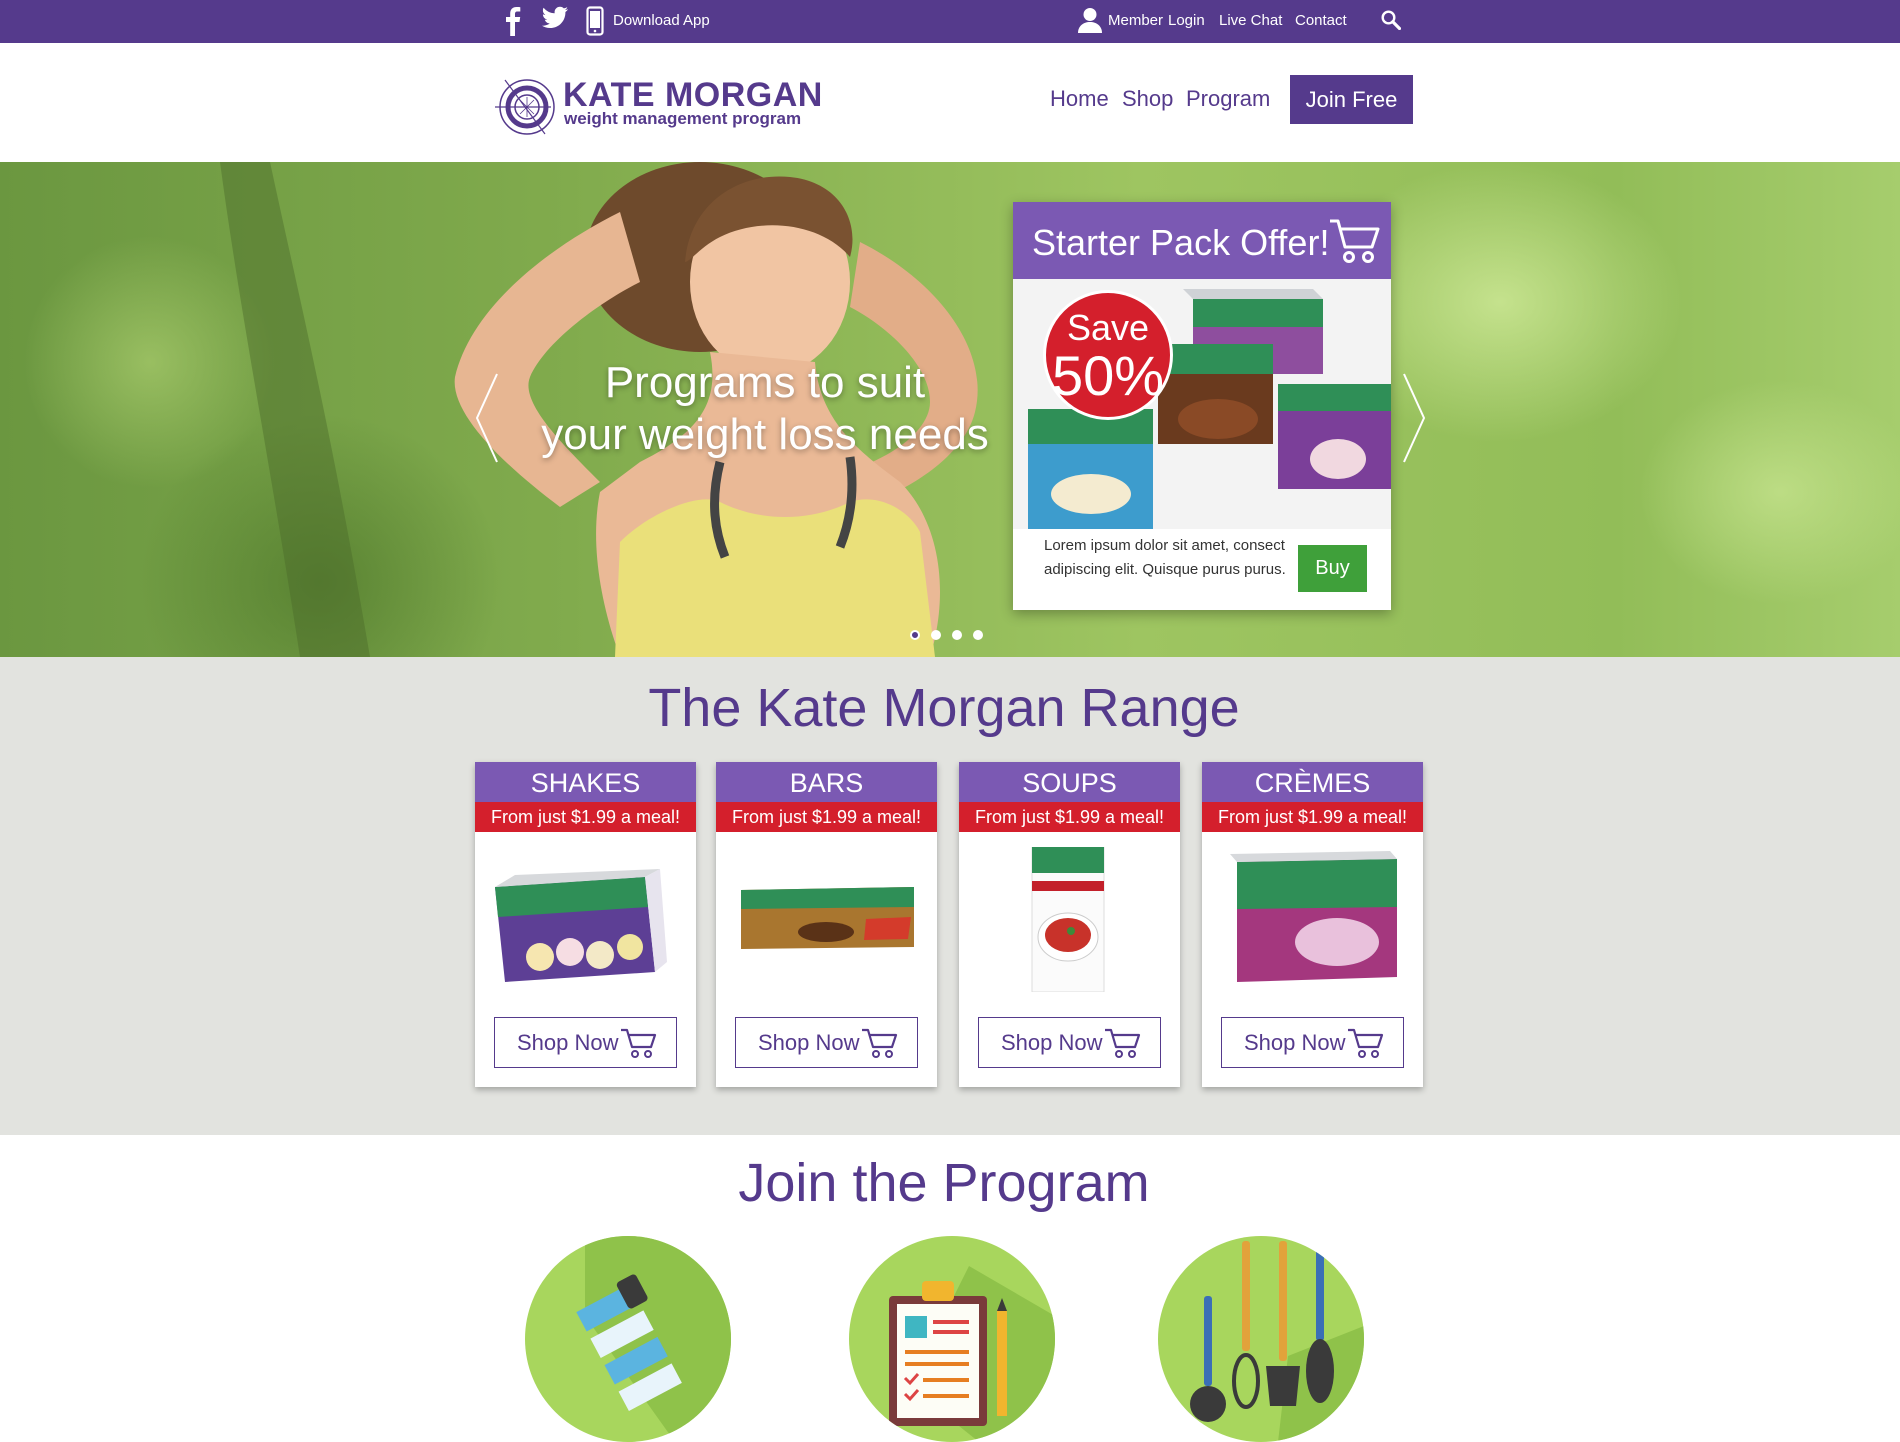 The width and height of the screenshot is (1900, 1442). I want to click on carousel-next-arrow, so click(1414, 420).